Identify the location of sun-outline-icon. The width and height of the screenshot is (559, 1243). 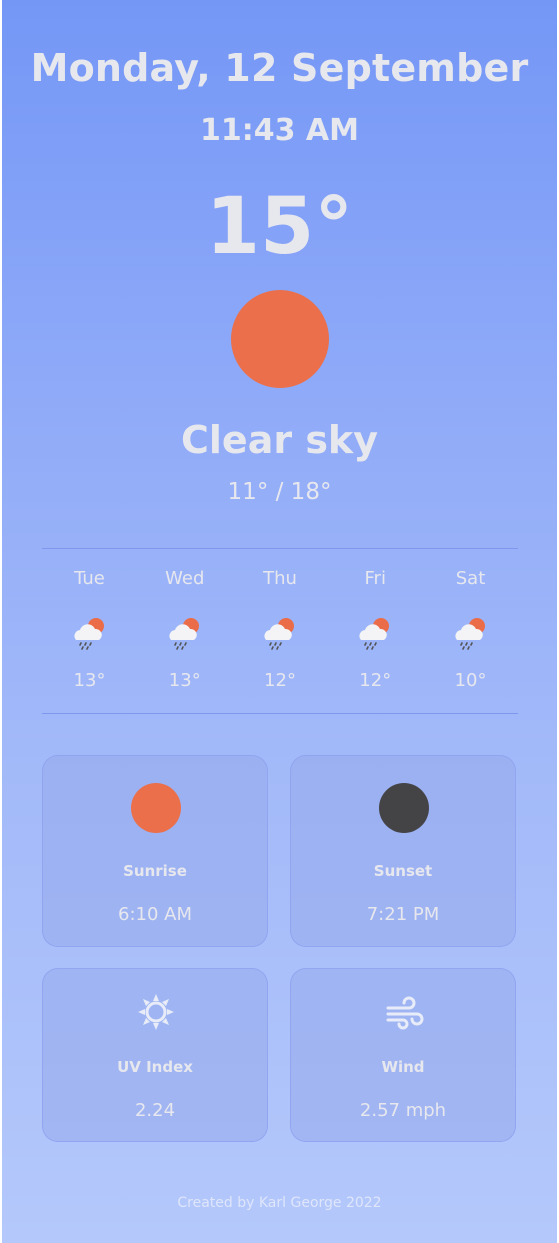
(156, 1012).